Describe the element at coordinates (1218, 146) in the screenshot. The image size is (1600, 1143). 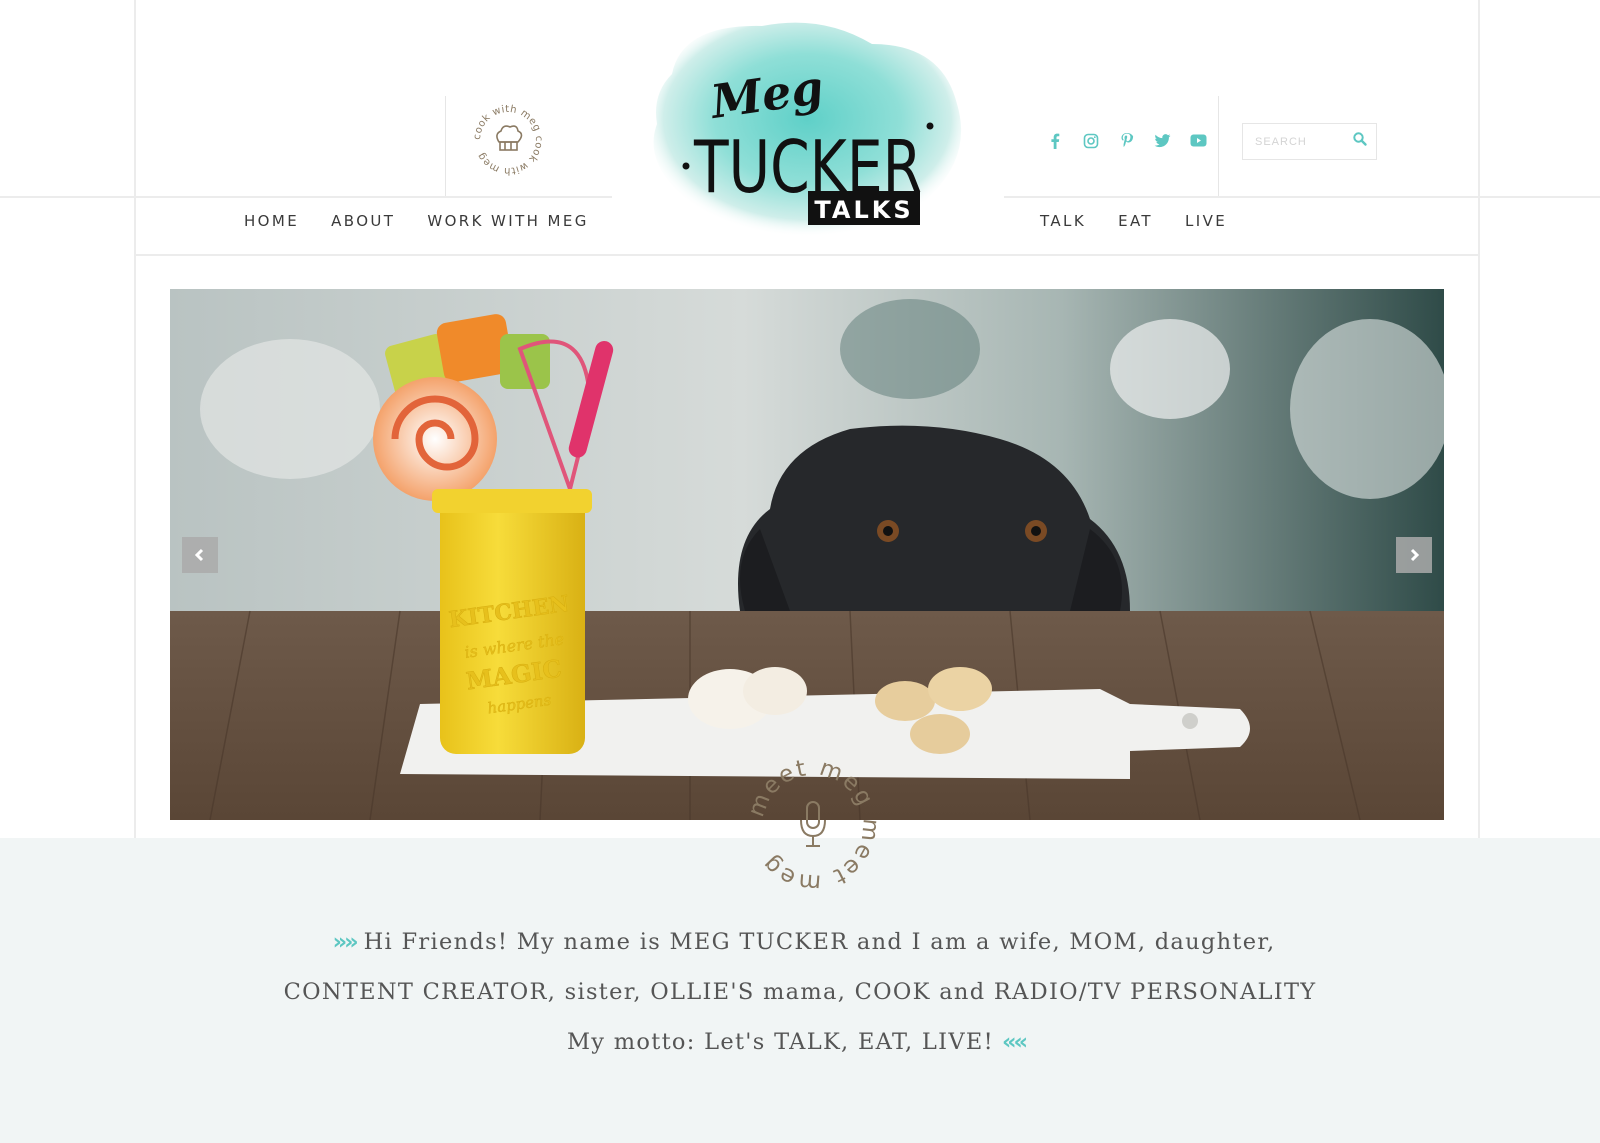
I see `search-divider` at that location.